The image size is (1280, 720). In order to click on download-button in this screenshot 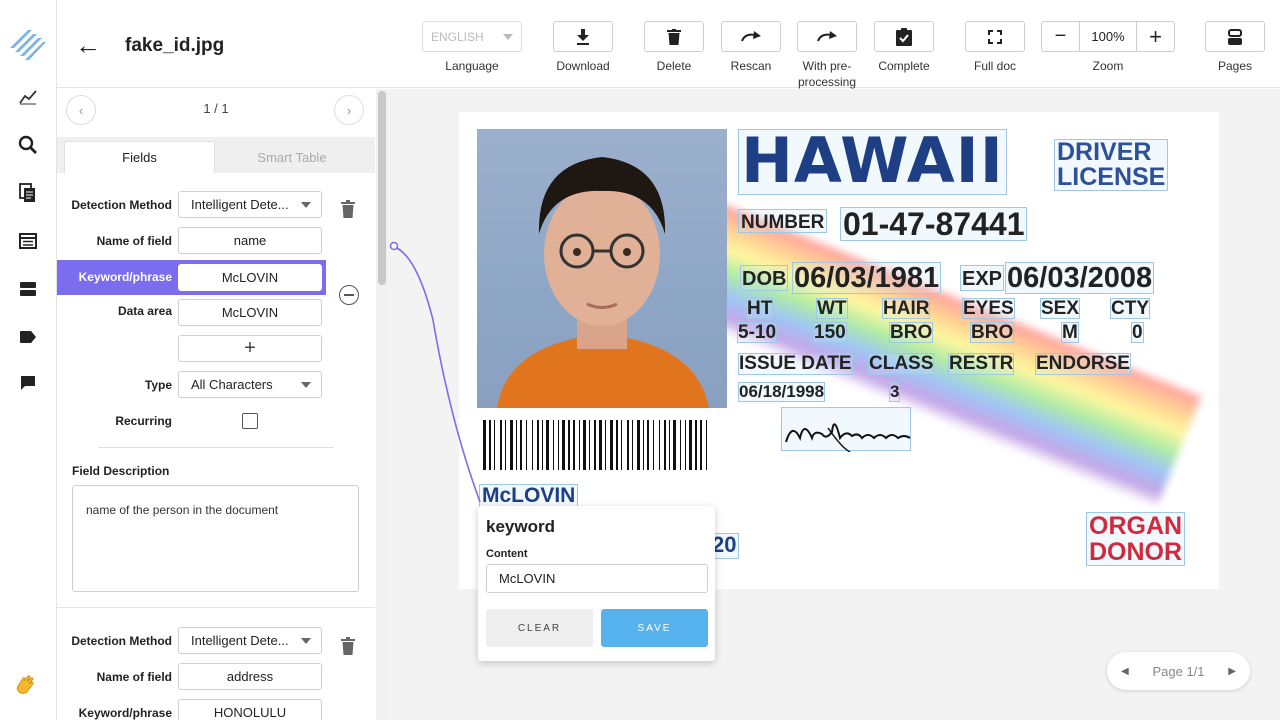, I will do `click(583, 36)`.